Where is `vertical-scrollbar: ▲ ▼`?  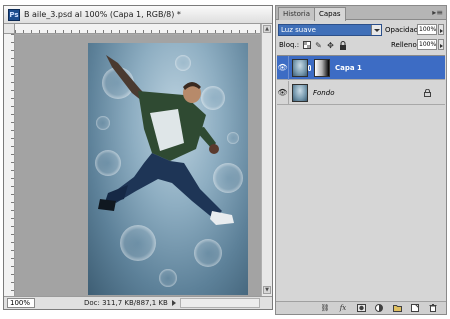
vertical-scrollbar: ▲ ▼ is located at coordinates (266, 160).